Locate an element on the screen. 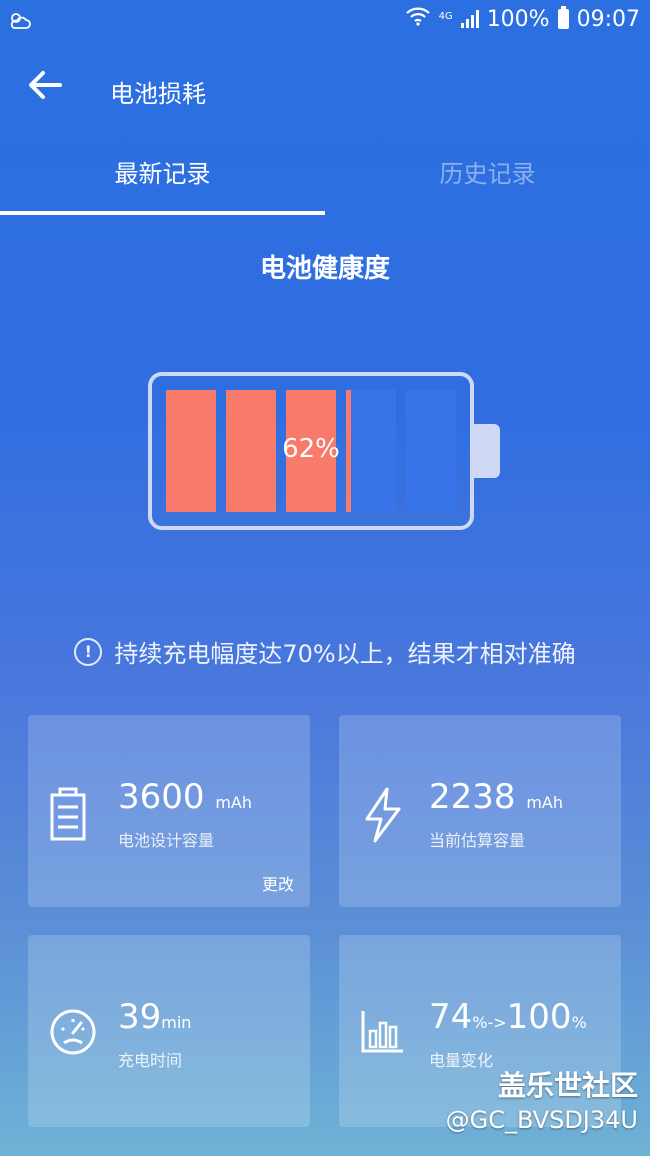 The width and height of the screenshot is (650, 1156). tab-active-indicator is located at coordinates (162, 213).